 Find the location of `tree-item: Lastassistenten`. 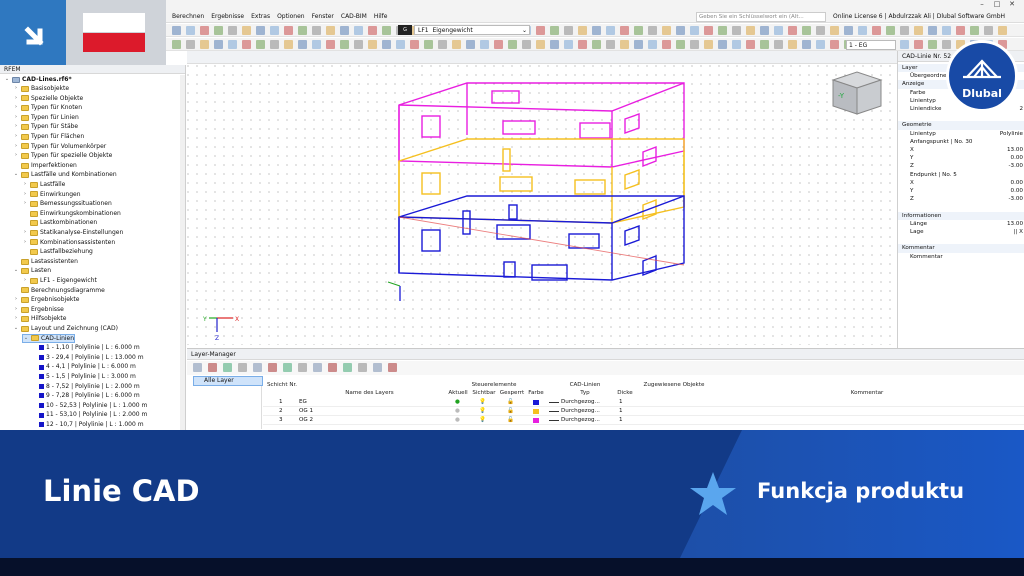

tree-item: Lastassistenten is located at coordinates (45, 262).